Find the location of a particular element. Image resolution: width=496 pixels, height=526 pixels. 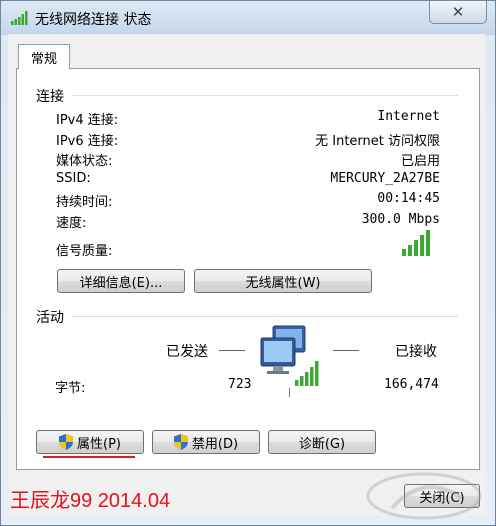

signal-strength-icon is located at coordinates (416, 243).